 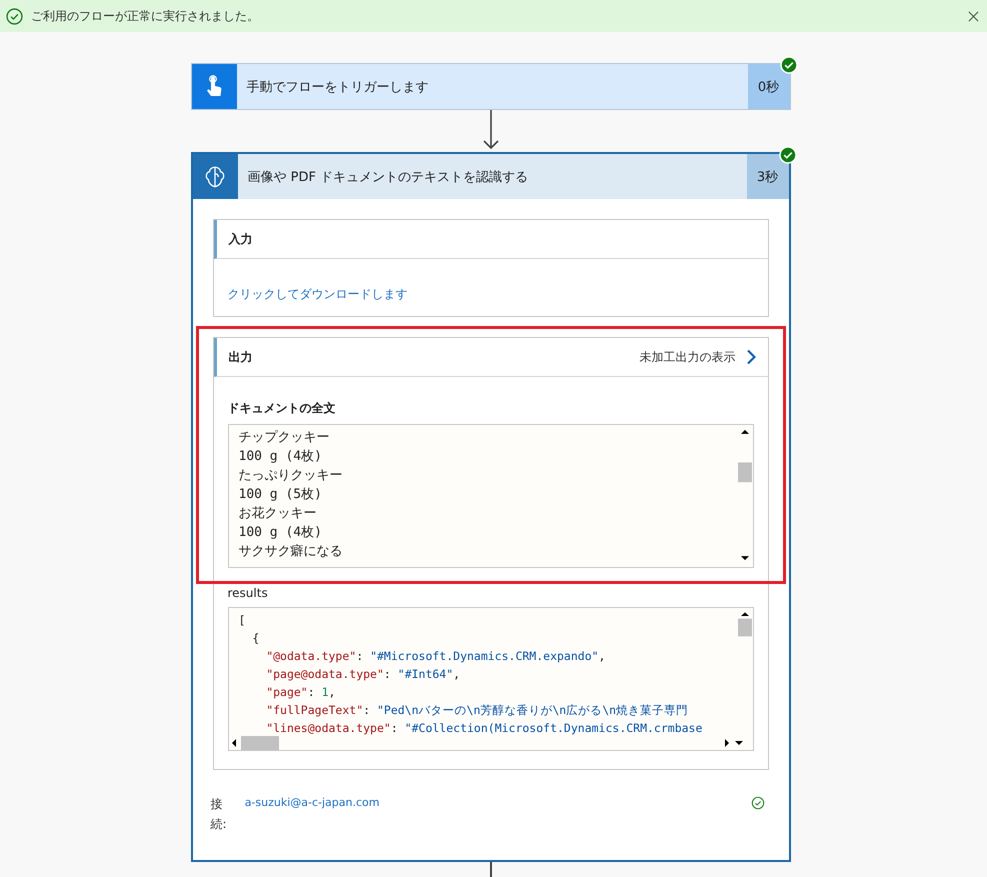 I want to click on field-label: results, so click(x=248, y=593).